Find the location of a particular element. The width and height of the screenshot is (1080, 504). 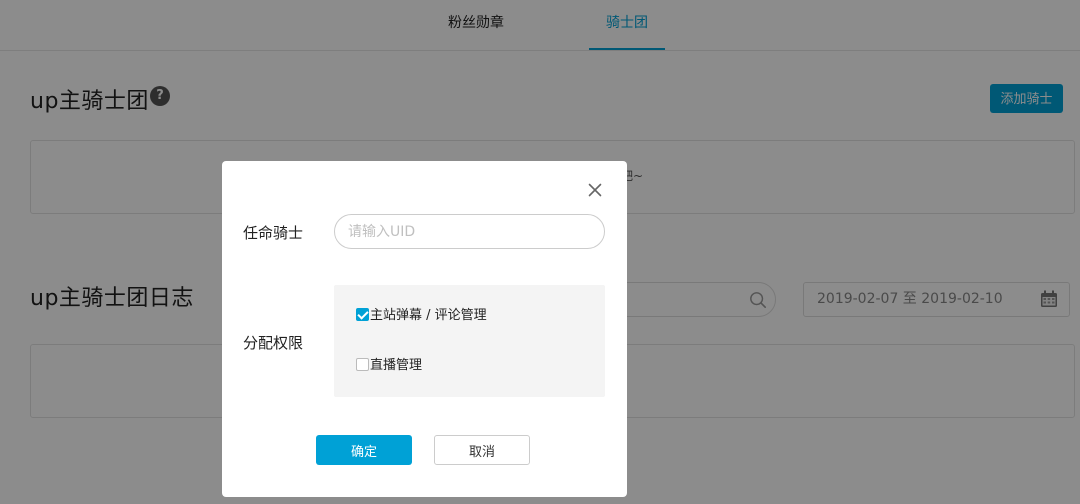

checkbox-danmaku-comment is located at coordinates (362, 314).